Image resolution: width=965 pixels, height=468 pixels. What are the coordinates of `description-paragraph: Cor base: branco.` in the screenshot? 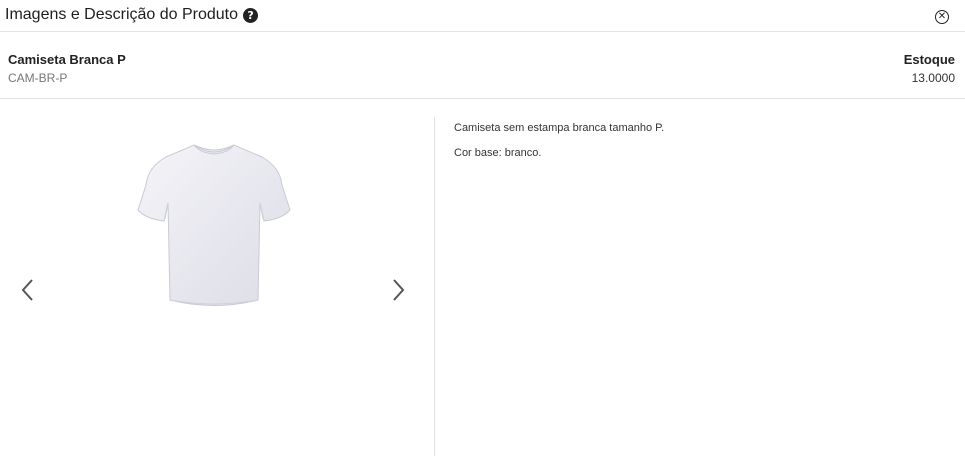 It's located at (498, 153).